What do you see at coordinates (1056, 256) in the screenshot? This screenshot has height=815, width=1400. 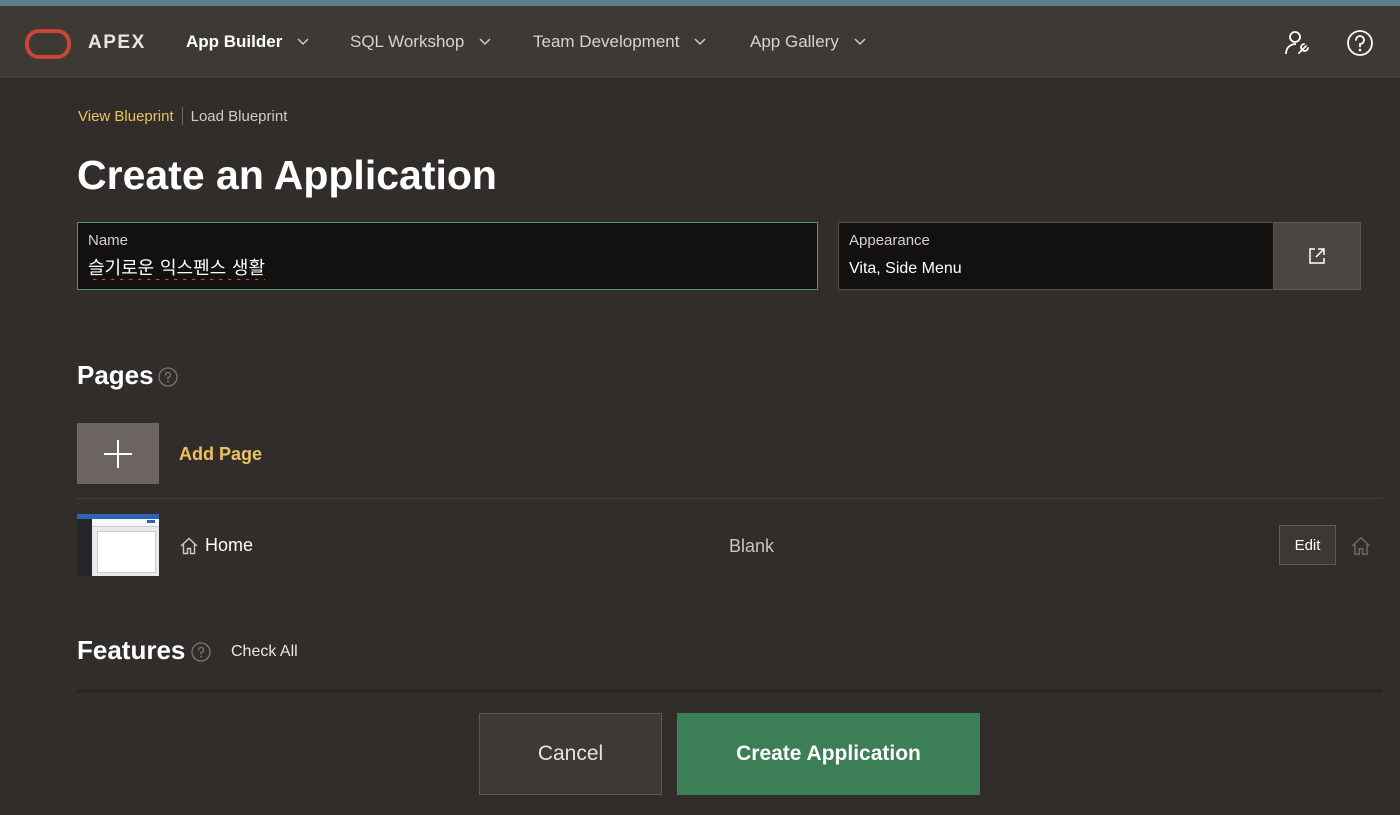 I see `appearance-field: Appearance Vita, Side Menu` at bounding box center [1056, 256].